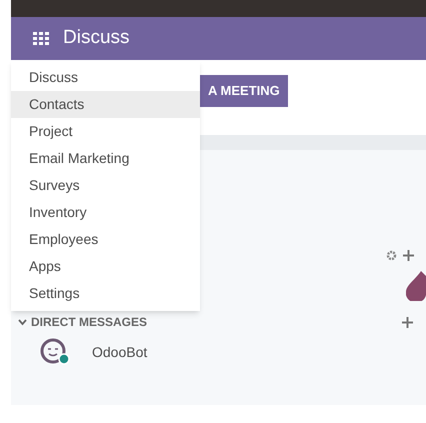 The image size is (426, 423). What do you see at coordinates (244, 91) in the screenshot?
I see `start-meeting-button: A MEETING` at bounding box center [244, 91].